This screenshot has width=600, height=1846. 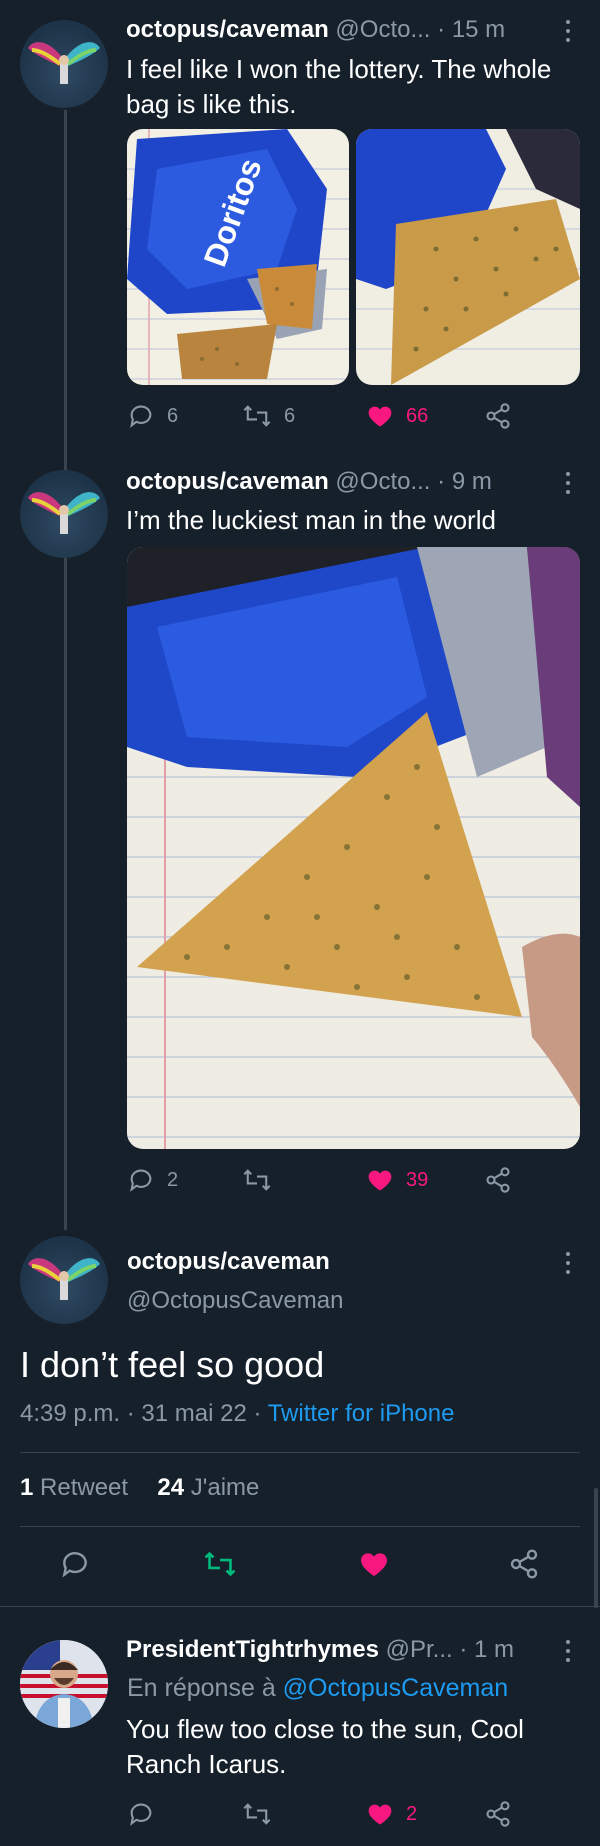 What do you see at coordinates (494, 1649) in the screenshot?
I see `timestamp: 1 m` at bounding box center [494, 1649].